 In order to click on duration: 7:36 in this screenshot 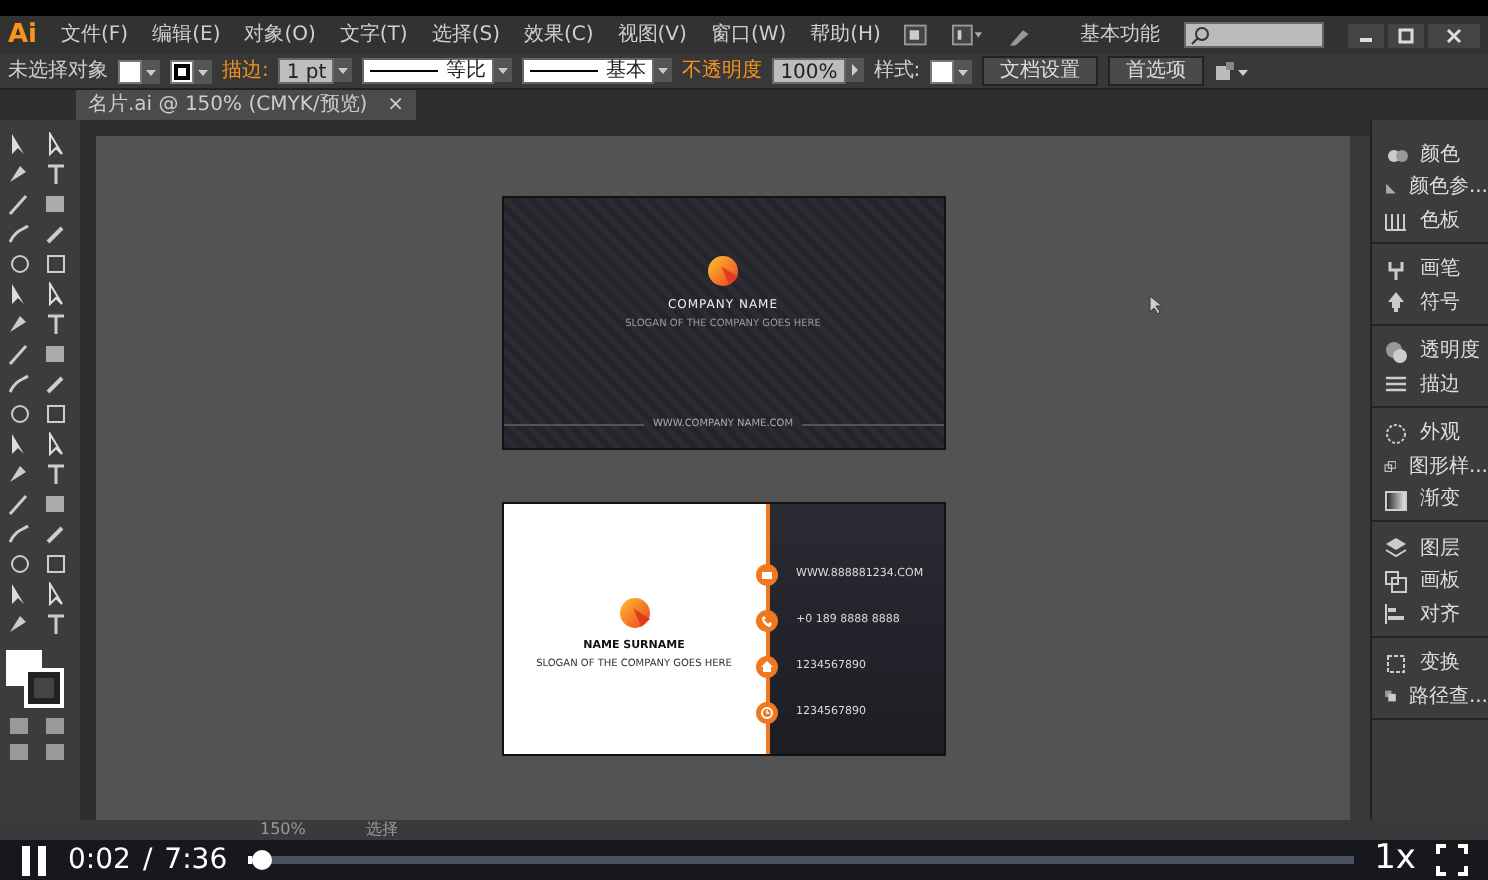, I will do `click(196, 860)`.